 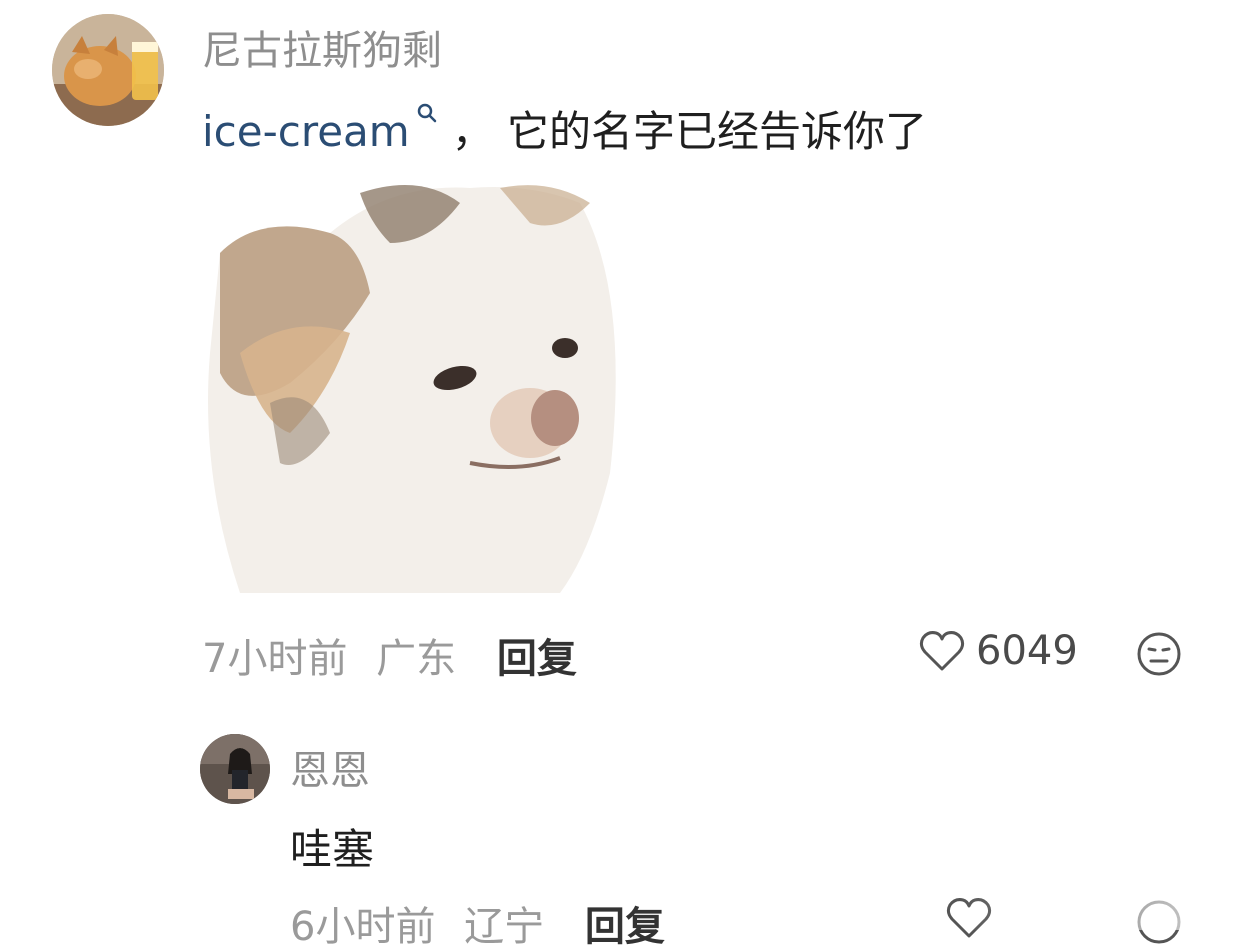 I want to click on comment-time: 7小时前, so click(x=275, y=659).